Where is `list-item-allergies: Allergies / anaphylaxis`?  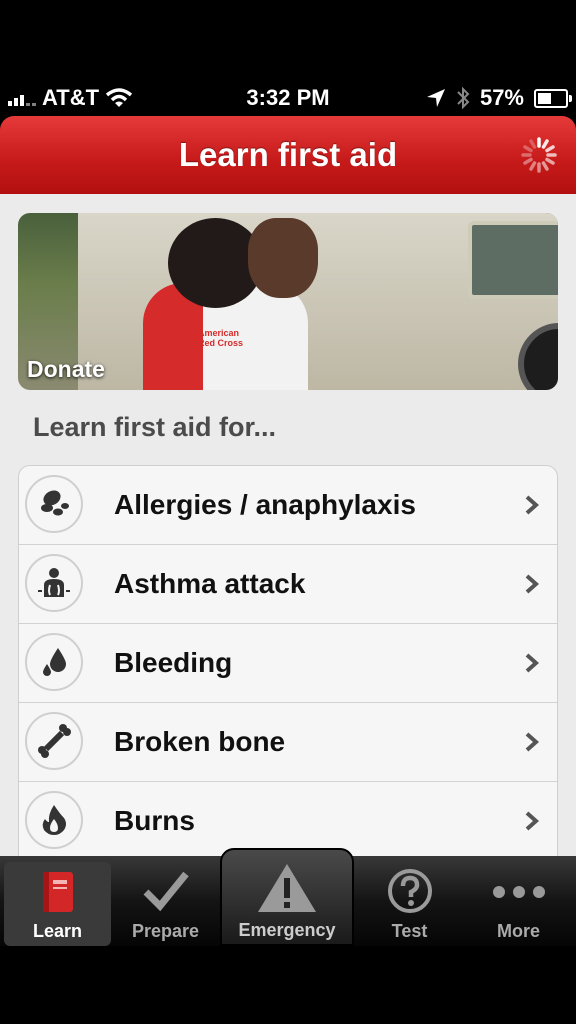 list-item-allergies: Allergies / anaphylaxis is located at coordinates (288, 505).